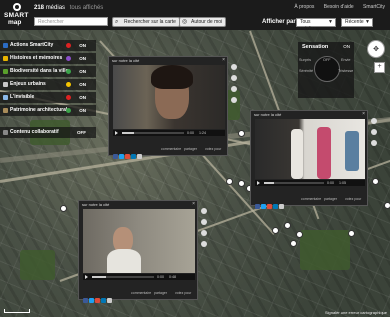  I want to click on media-count: 218 médias tous affichés, so click(68, 8).